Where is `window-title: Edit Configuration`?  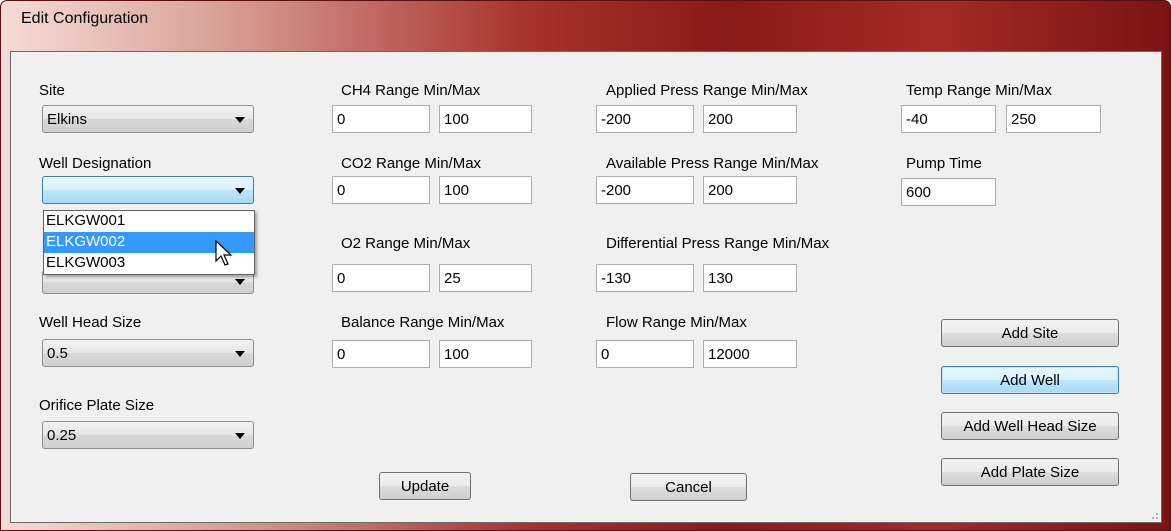 window-title: Edit Configuration is located at coordinates (85, 18).